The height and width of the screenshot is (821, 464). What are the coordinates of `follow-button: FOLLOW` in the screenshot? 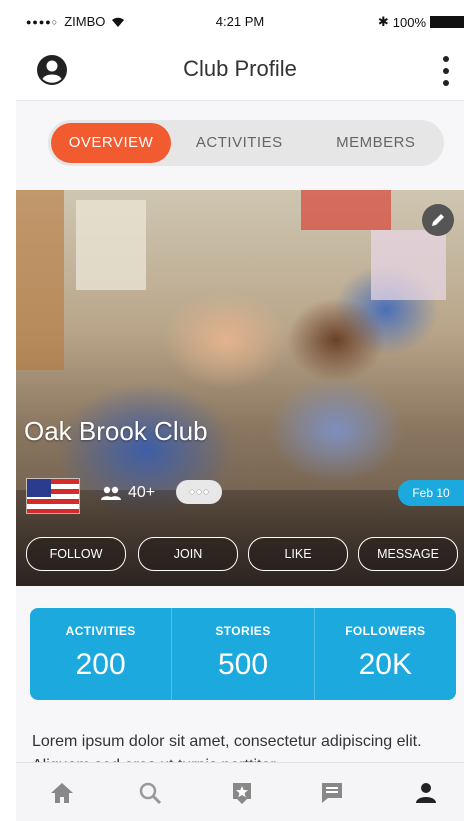 It's located at (76, 554).